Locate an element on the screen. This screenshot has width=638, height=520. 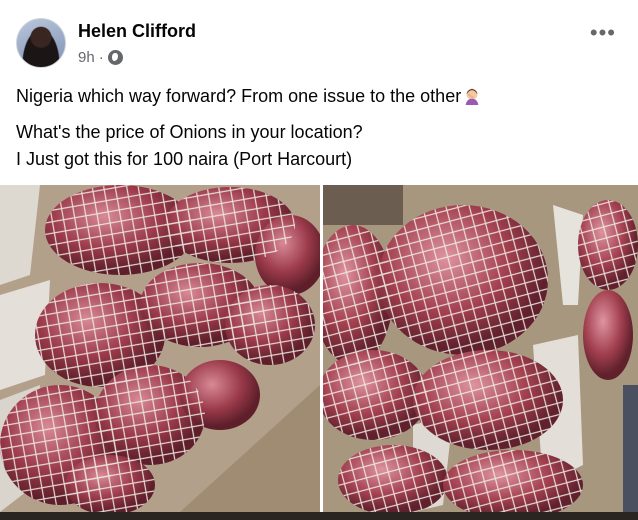
globe-icon is located at coordinates (115, 57).